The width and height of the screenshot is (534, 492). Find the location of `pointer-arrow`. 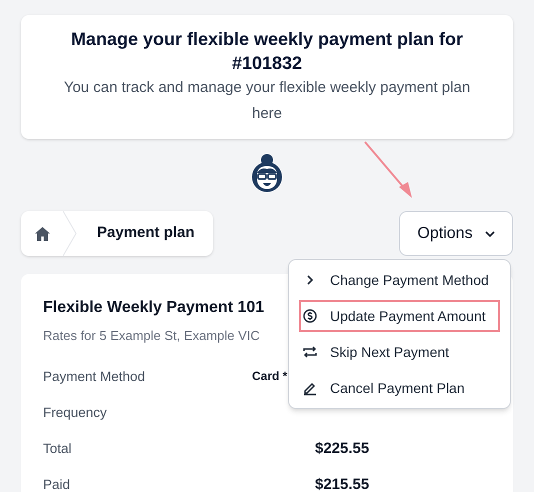

pointer-arrow is located at coordinates (388, 170).